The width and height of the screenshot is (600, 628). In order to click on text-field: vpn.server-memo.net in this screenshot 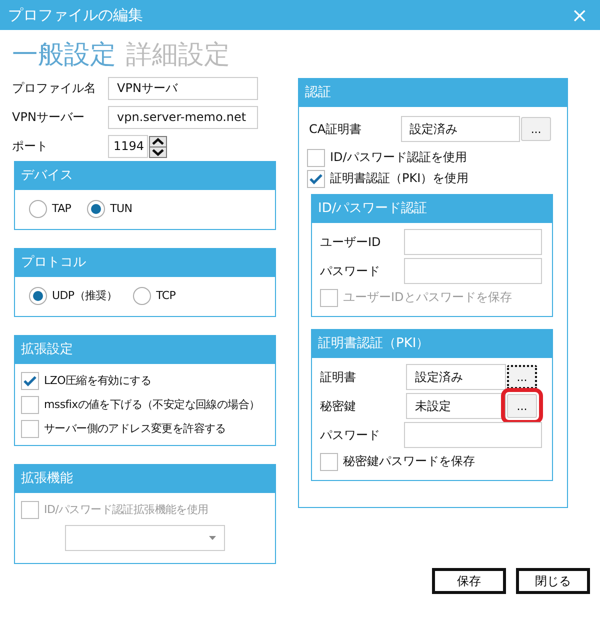, I will do `click(183, 117)`.